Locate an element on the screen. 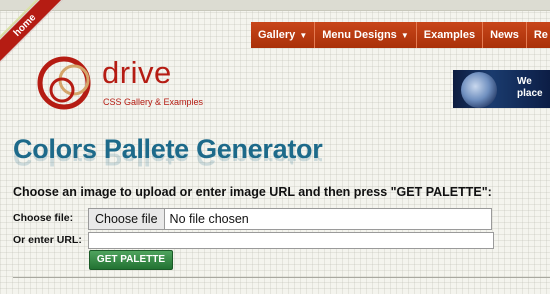 The image size is (550, 294). nav-item-gallery: Gallery ▼ is located at coordinates (283, 35).